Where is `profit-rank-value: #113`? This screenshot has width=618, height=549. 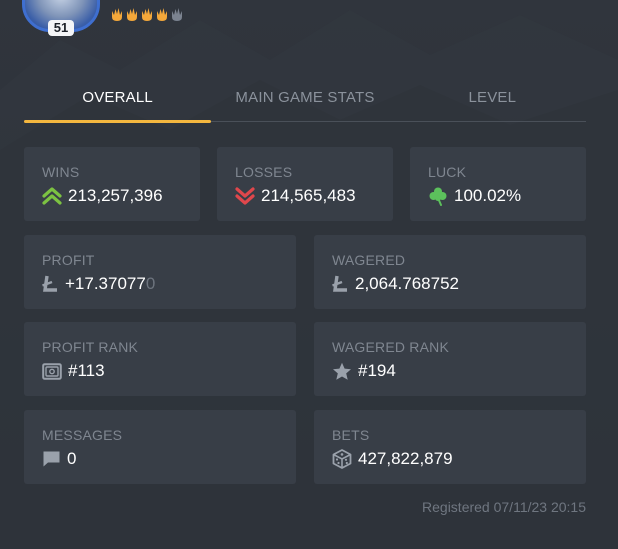 profit-rank-value: #113 is located at coordinates (86, 370).